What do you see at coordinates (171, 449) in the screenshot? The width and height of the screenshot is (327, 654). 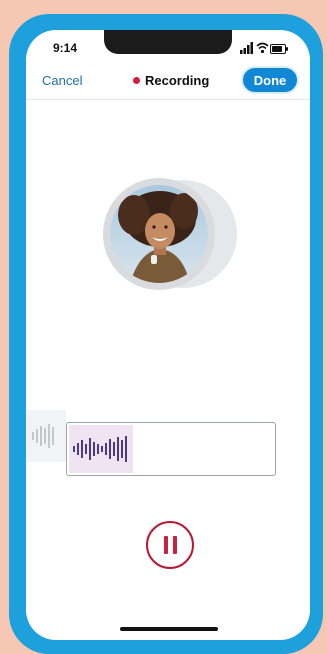 I see `waveform-track` at bounding box center [171, 449].